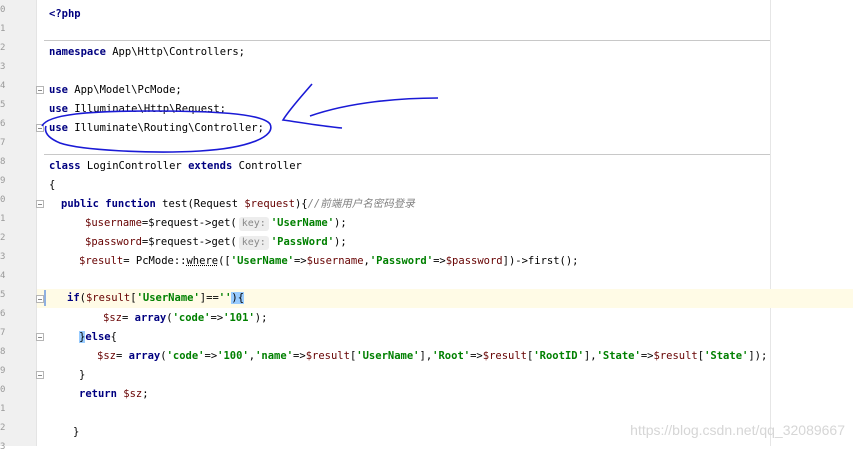  Describe the element at coordinates (77, 52) in the screenshot. I see `namespace-keyword: namespace` at that location.